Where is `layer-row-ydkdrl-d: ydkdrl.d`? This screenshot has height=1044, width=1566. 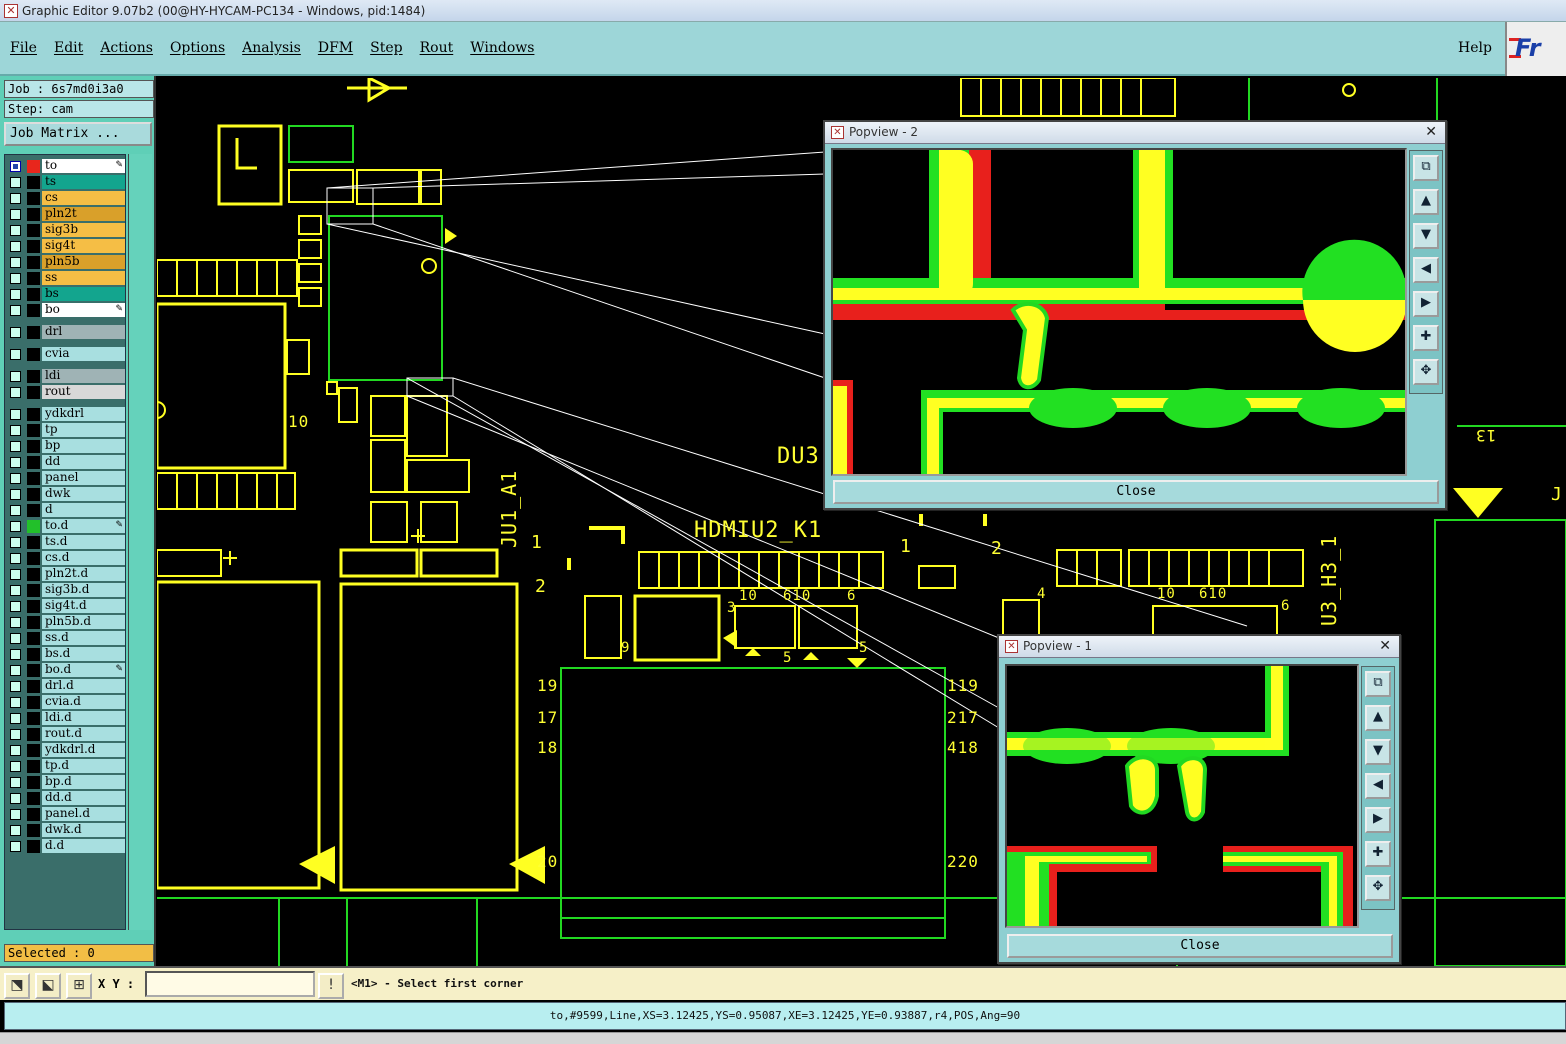 layer-row-ydkdrl-d: ydkdrl.d is located at coordinates (66, 750).